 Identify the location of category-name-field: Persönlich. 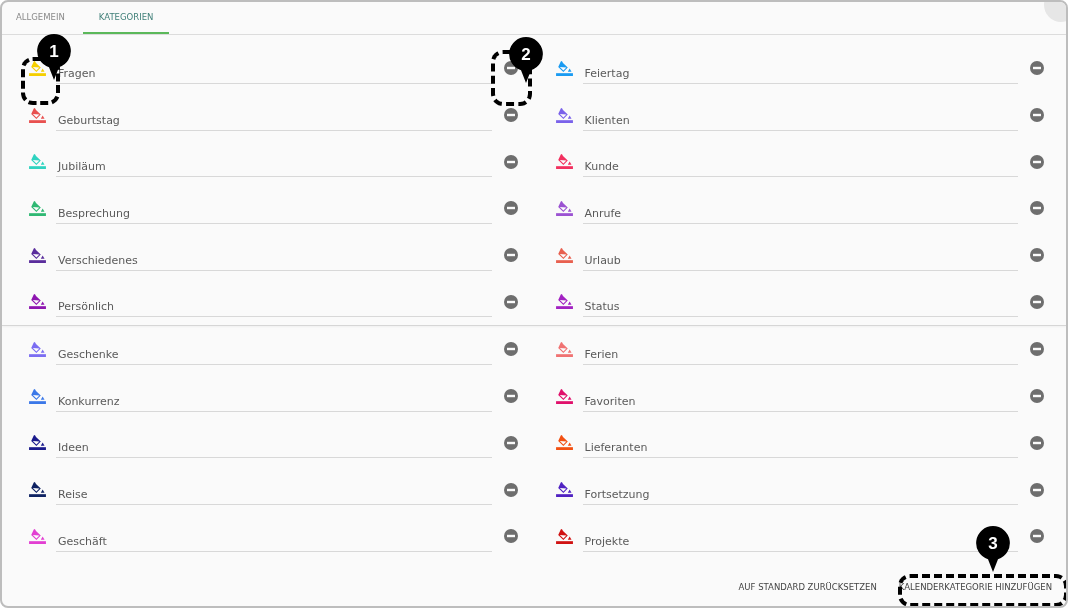
(86, 307).